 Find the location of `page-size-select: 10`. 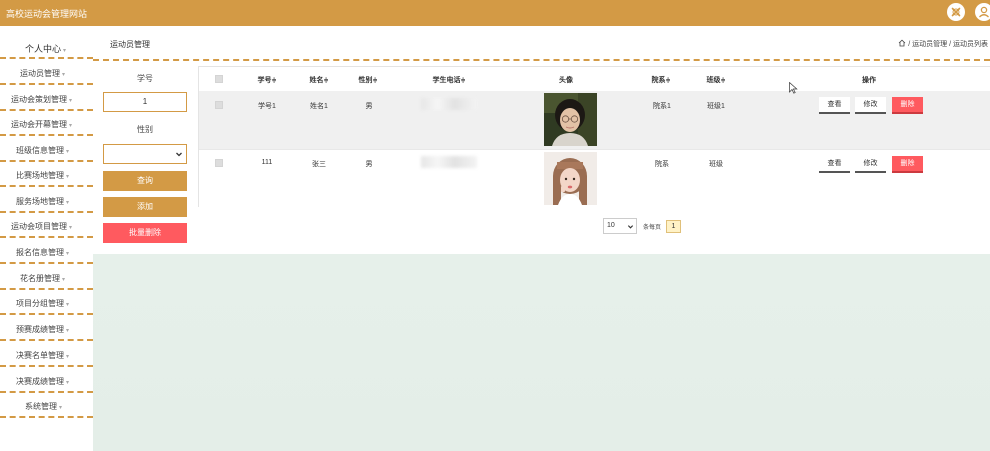

page-size-select: 10 is located at coordinates (620, 226).